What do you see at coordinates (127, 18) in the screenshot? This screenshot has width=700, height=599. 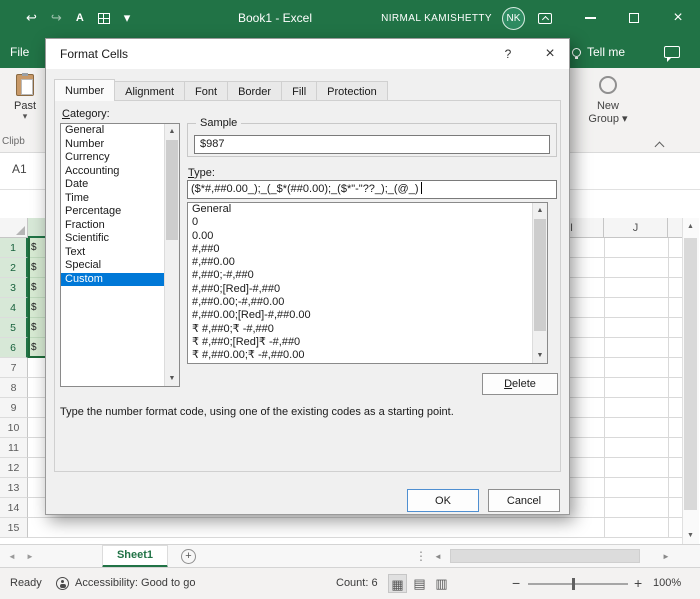 I see `qat-customize-icon: ▾` at bounding box center [127, 18].